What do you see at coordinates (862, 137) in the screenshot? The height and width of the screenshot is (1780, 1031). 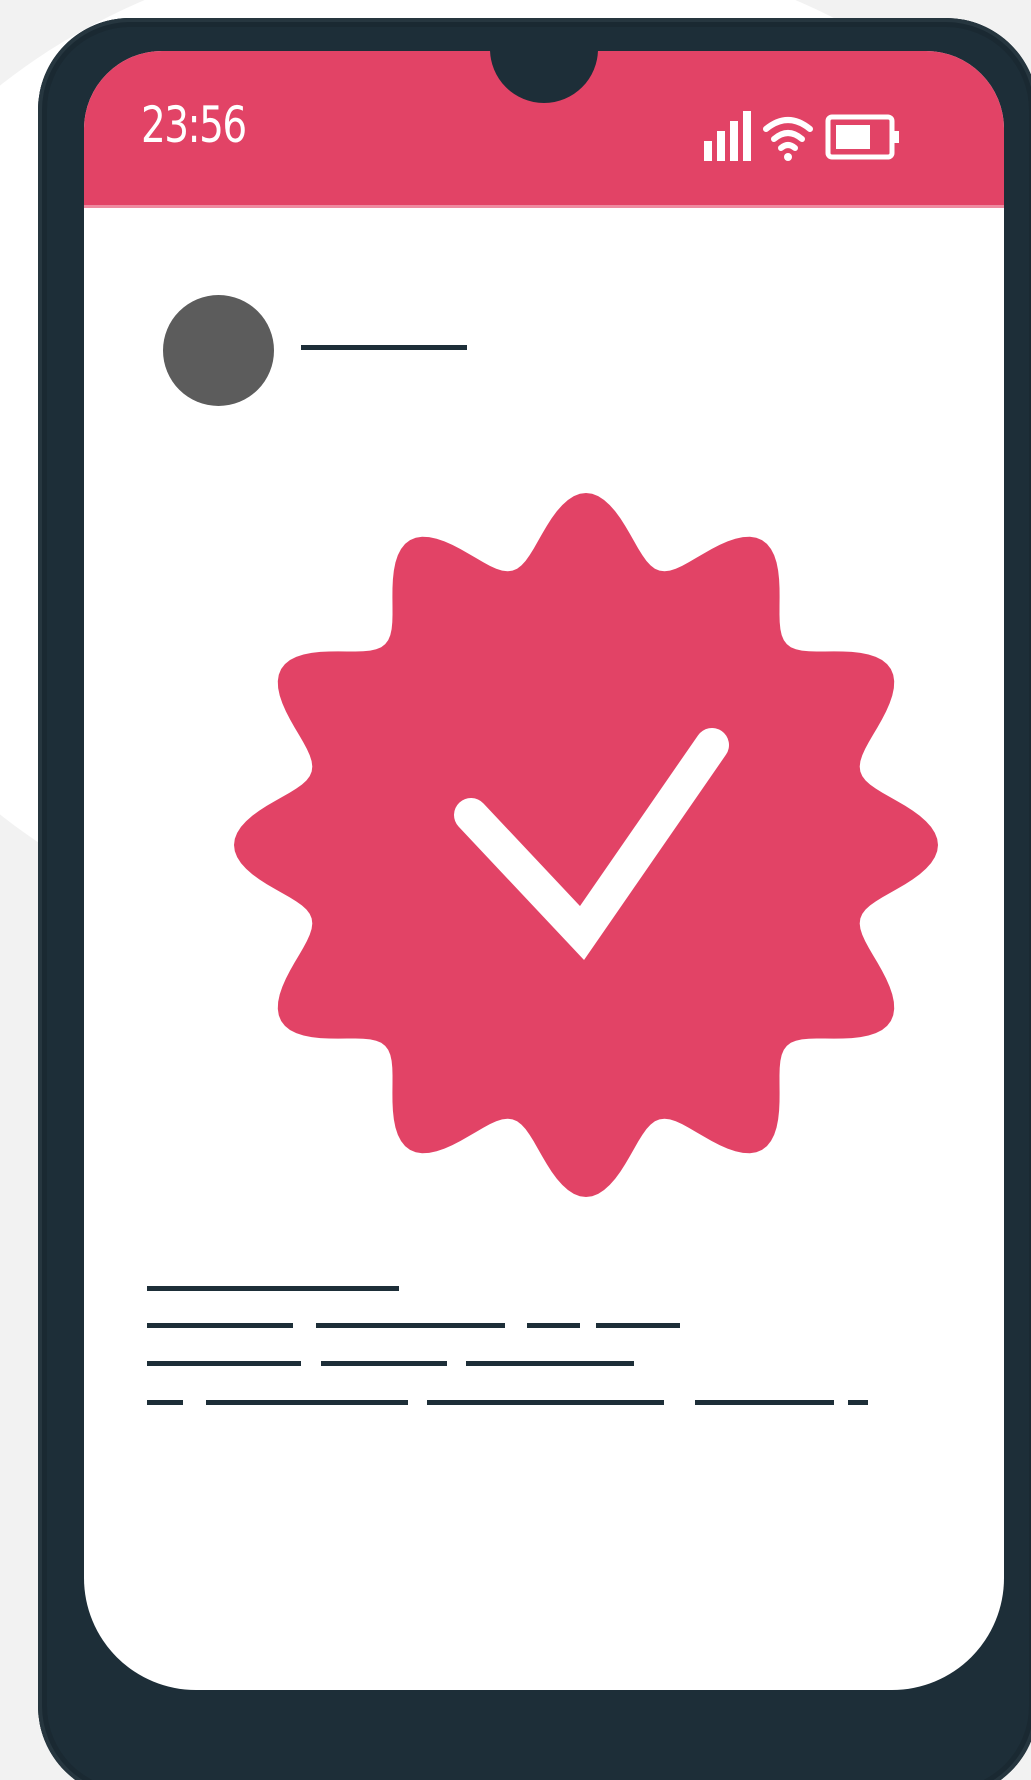 I see `battery-icon` at bounding box center [862, 137].